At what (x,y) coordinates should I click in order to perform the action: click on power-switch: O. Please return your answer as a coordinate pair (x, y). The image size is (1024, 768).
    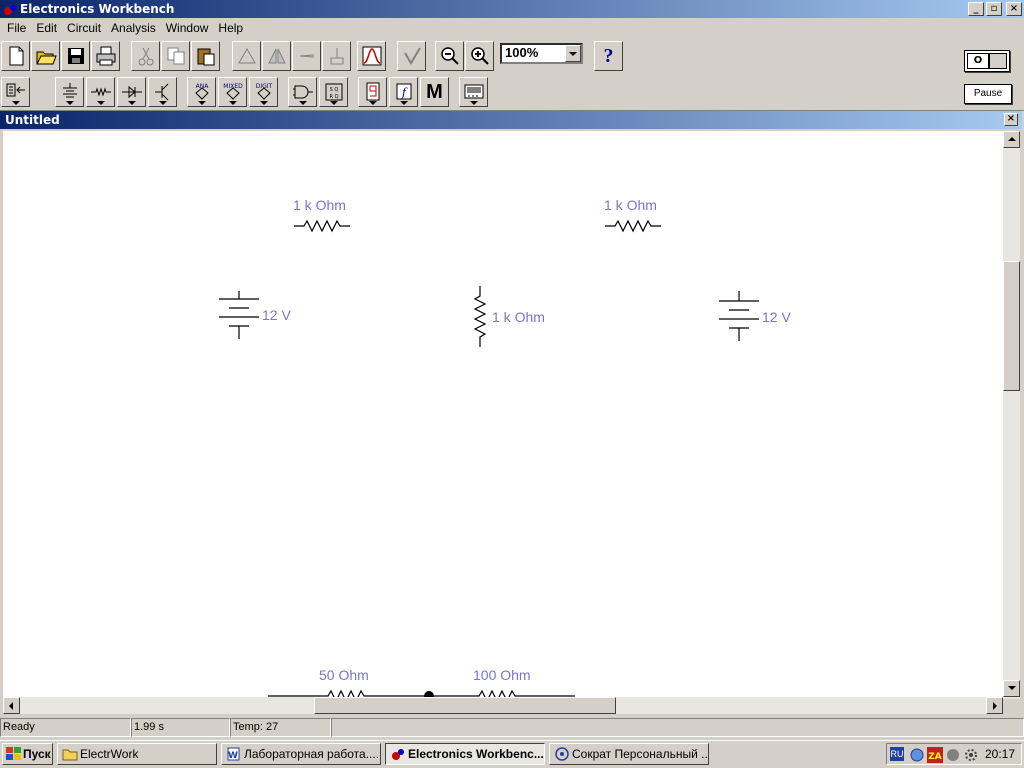
    Looking at the image, I should click on (987, 61).